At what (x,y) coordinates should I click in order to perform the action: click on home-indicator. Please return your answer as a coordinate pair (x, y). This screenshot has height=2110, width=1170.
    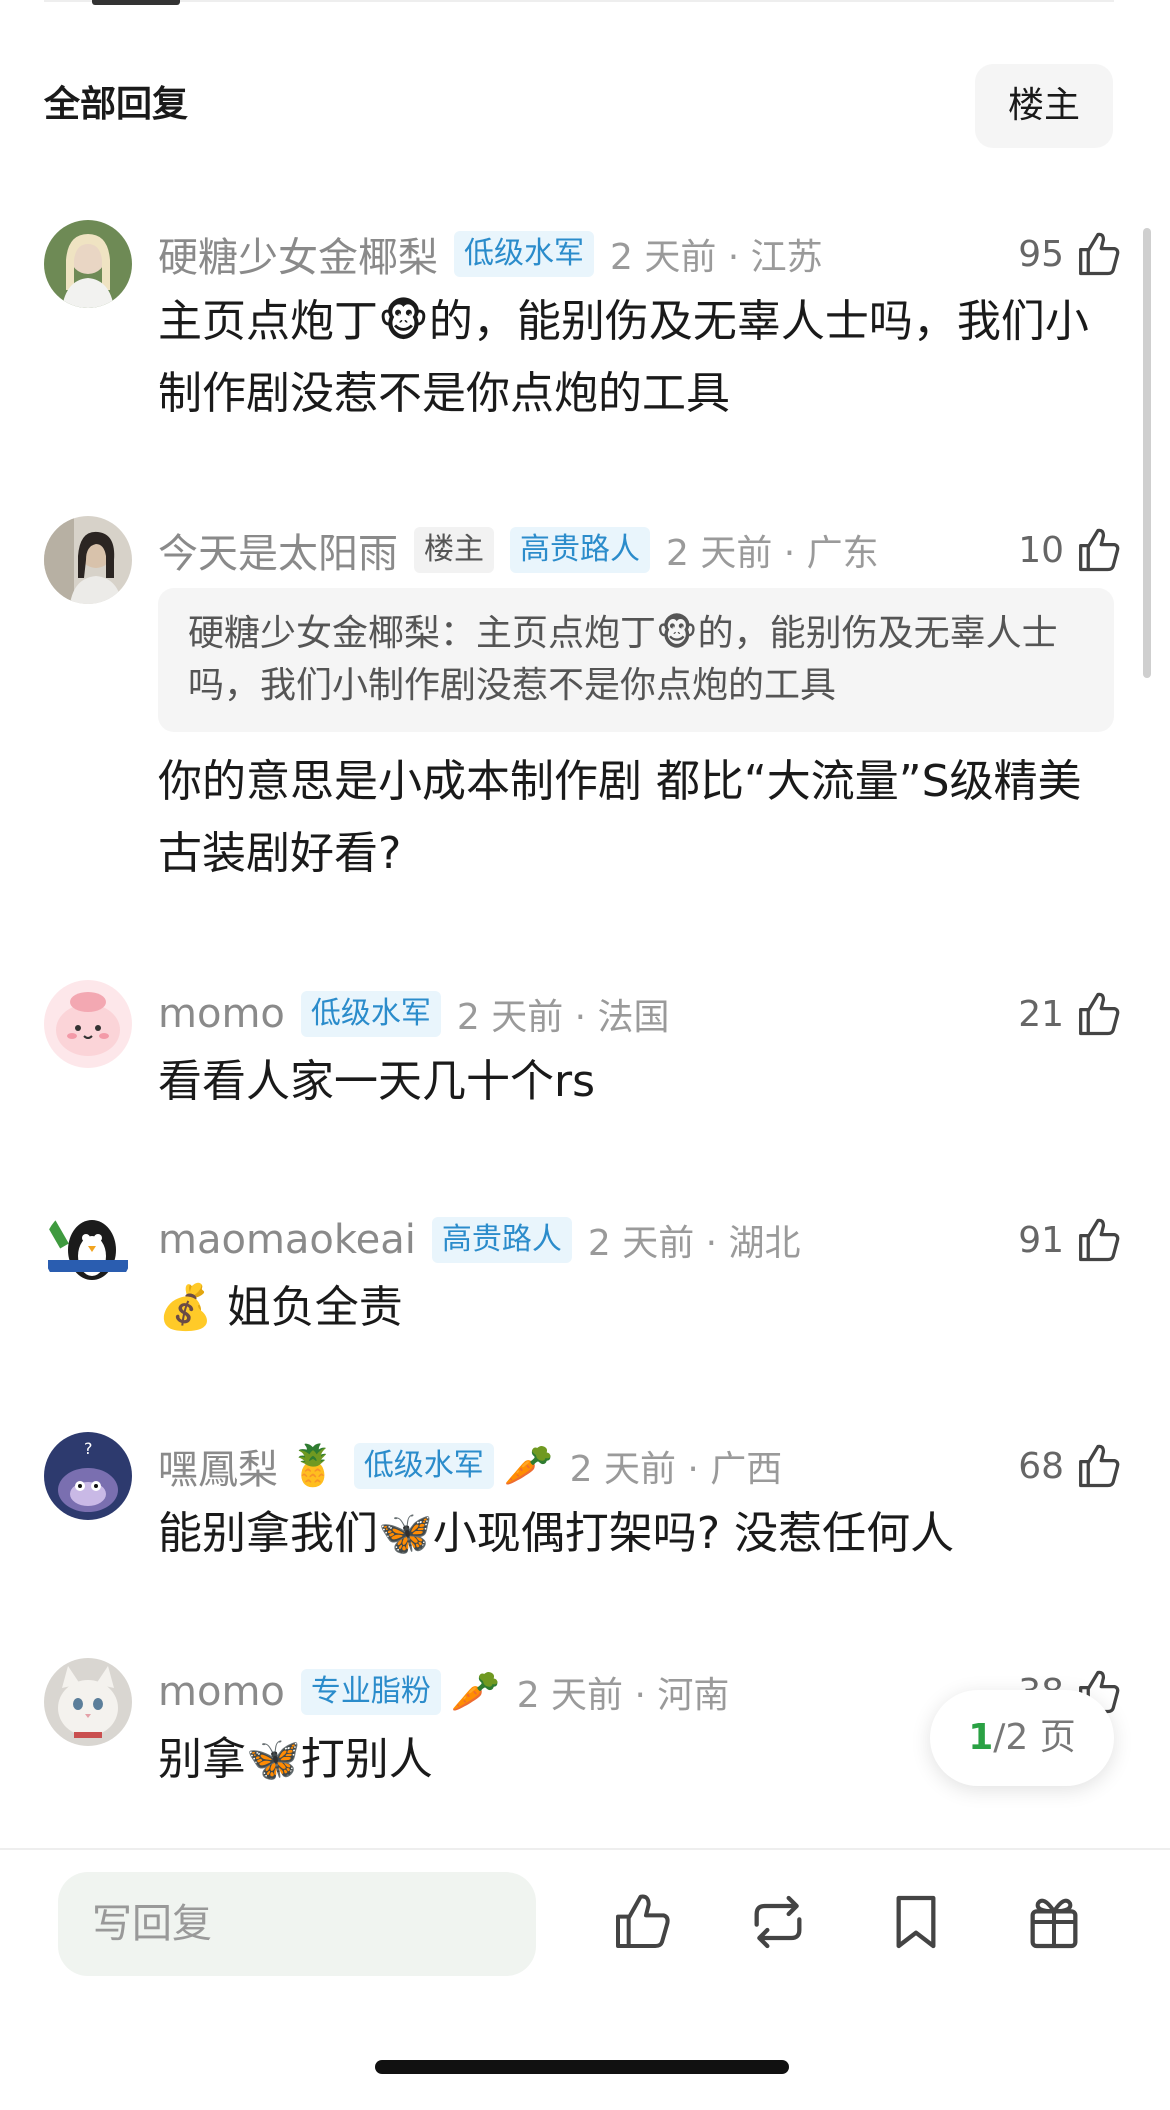
    Looking at the image, I should click on (582, 2067).